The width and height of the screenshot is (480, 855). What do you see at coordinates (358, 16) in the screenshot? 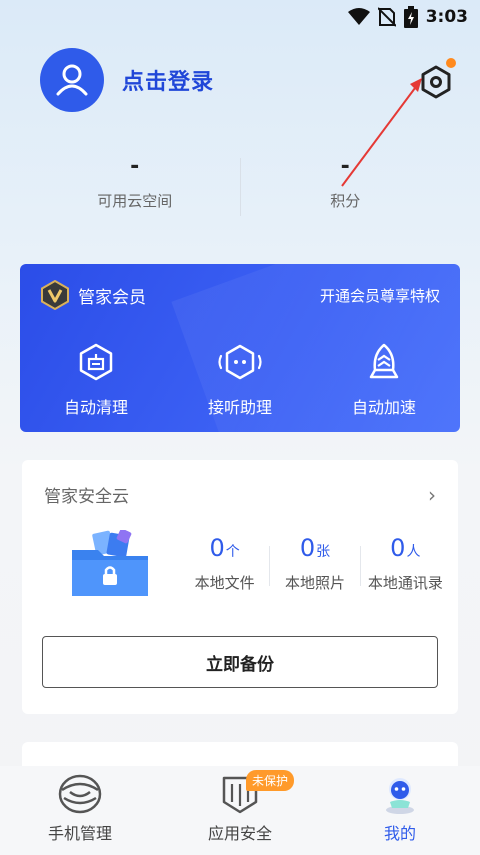
I see `wifi-icon` at bounding box center [358, 16].